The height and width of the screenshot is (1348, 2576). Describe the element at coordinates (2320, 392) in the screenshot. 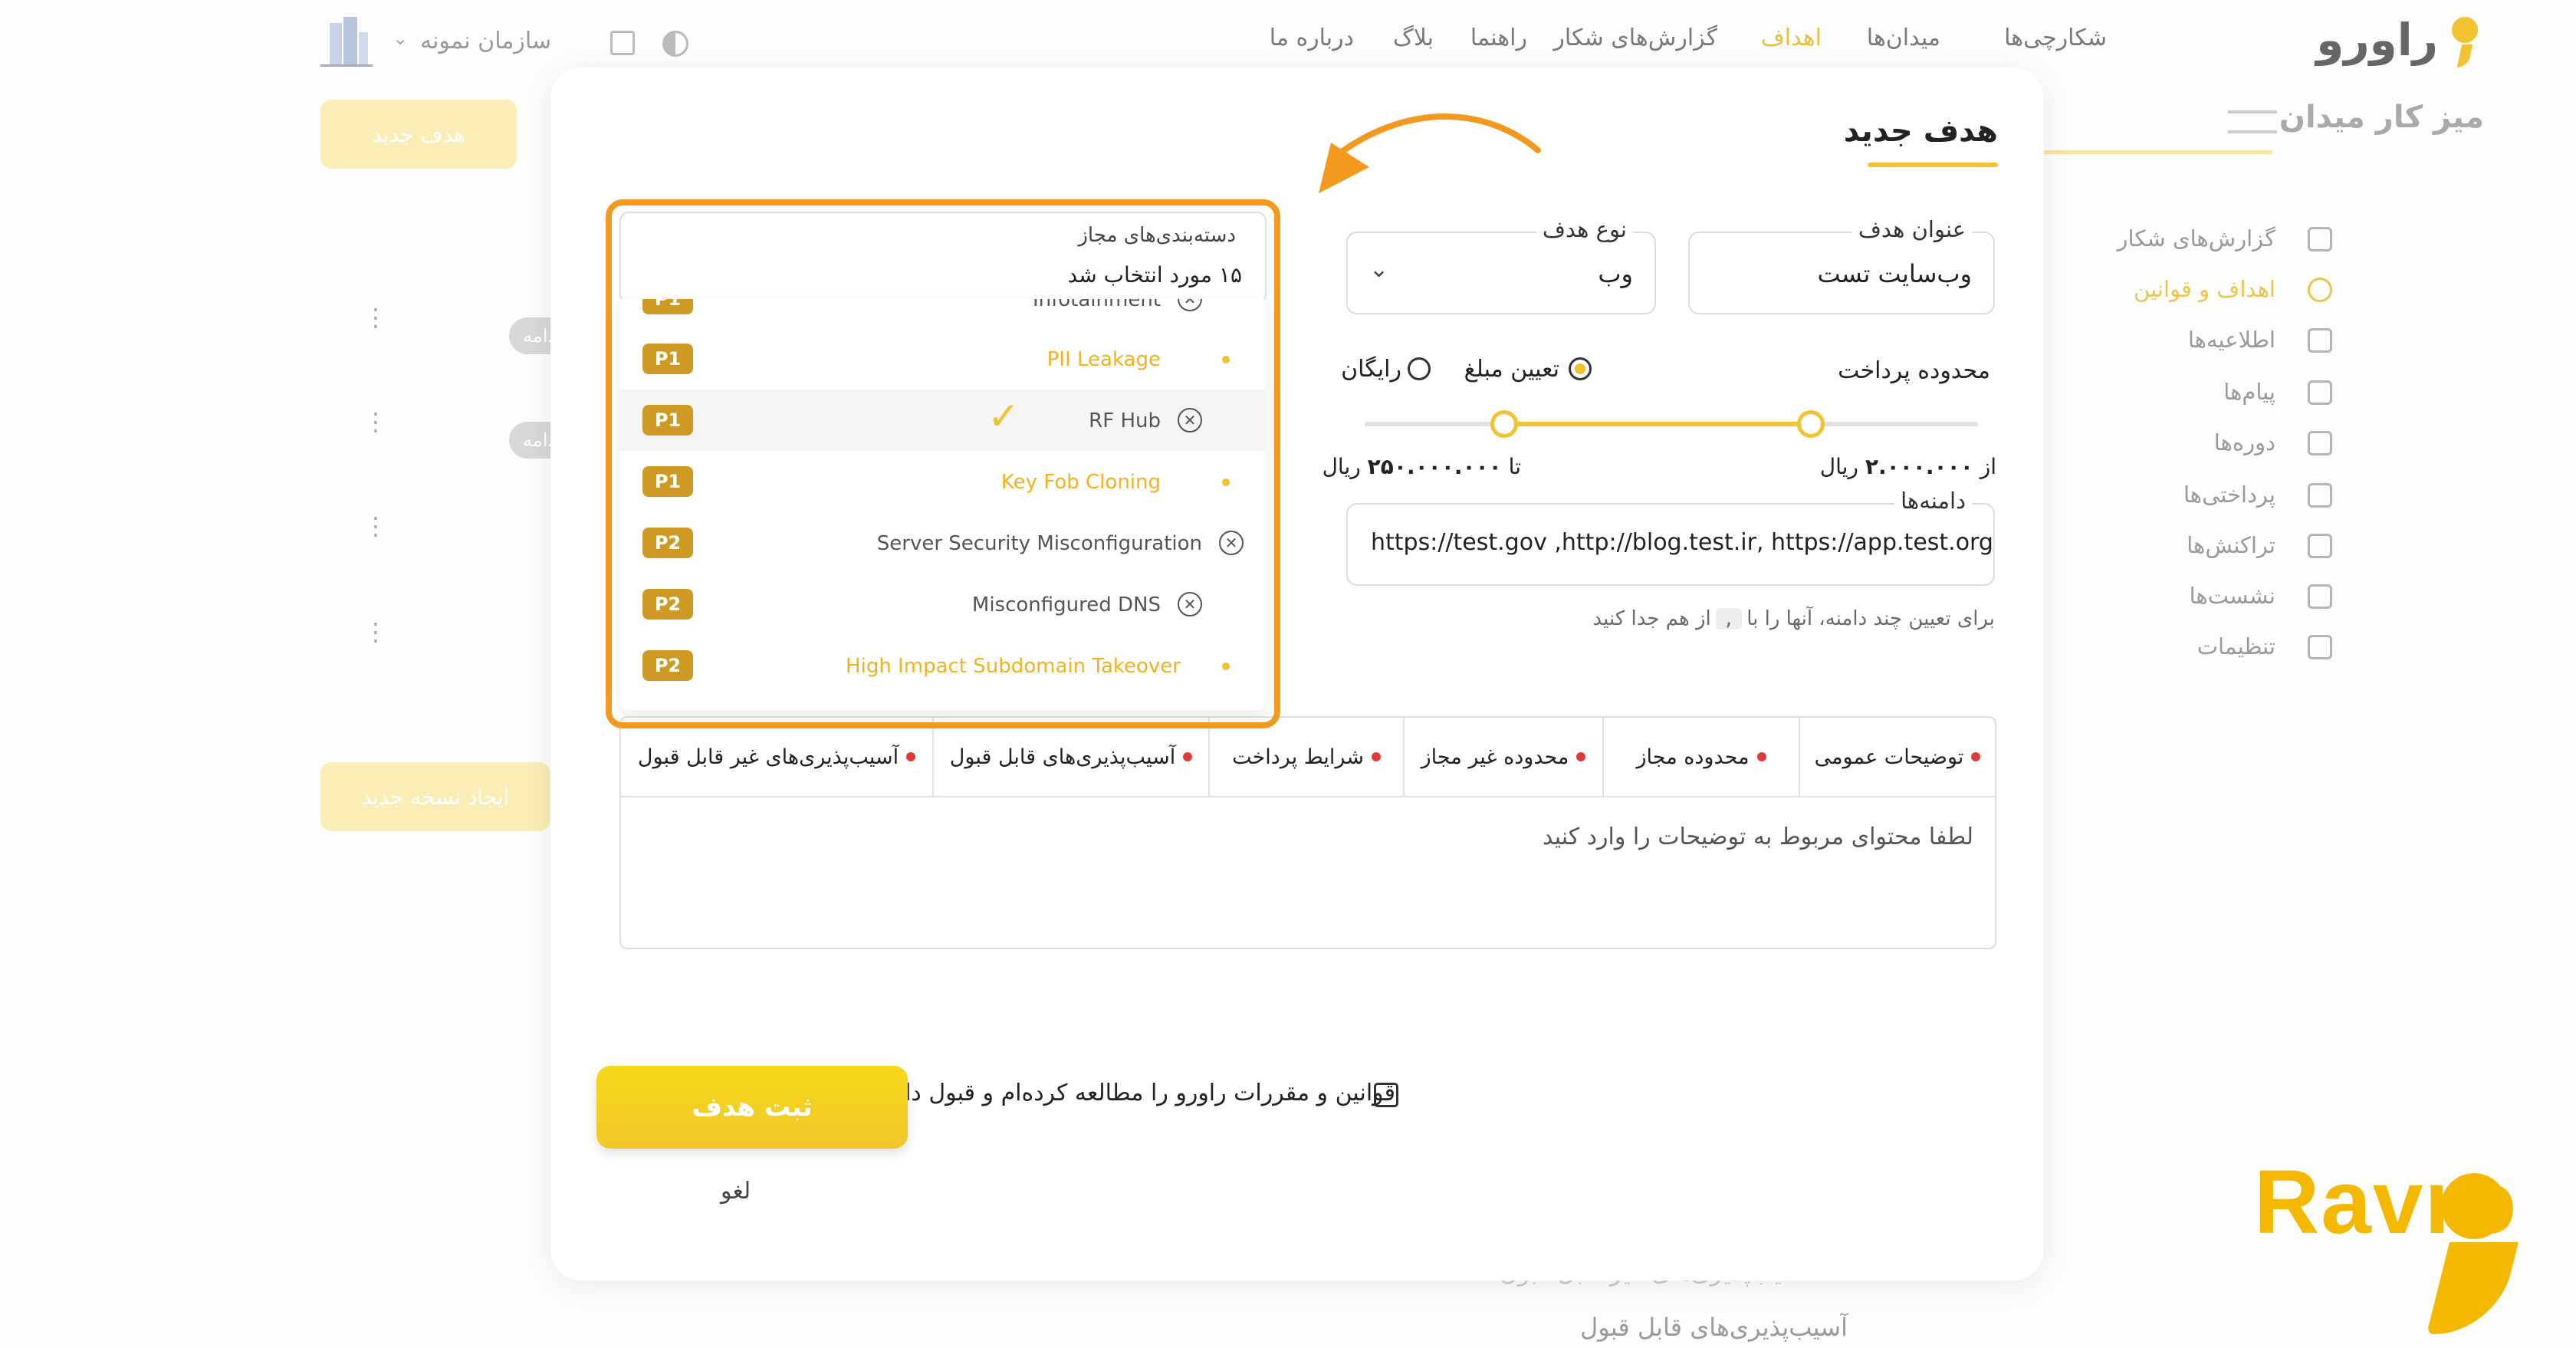

I see `message-icon` at that location.